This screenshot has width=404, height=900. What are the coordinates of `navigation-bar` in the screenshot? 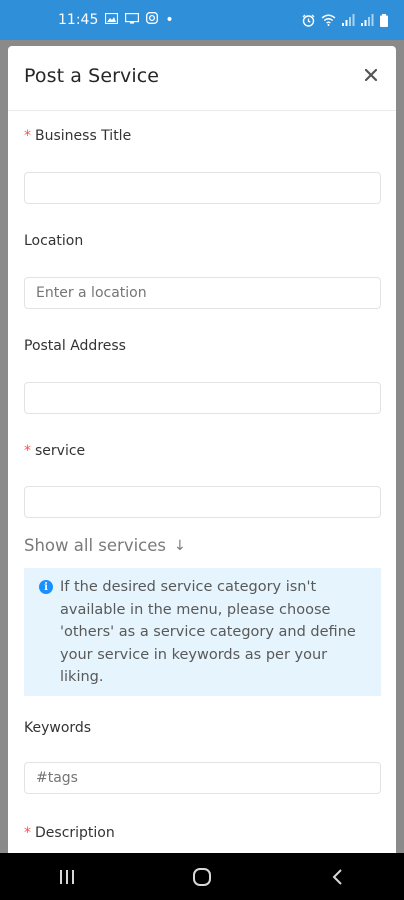 It's located at (202, 876).